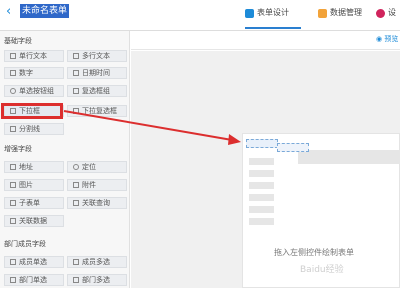  What do you see at coordinates (97, 203) in the screenshot?
I see `field-link-query: 关联查询` at bounding box center [97, 203].